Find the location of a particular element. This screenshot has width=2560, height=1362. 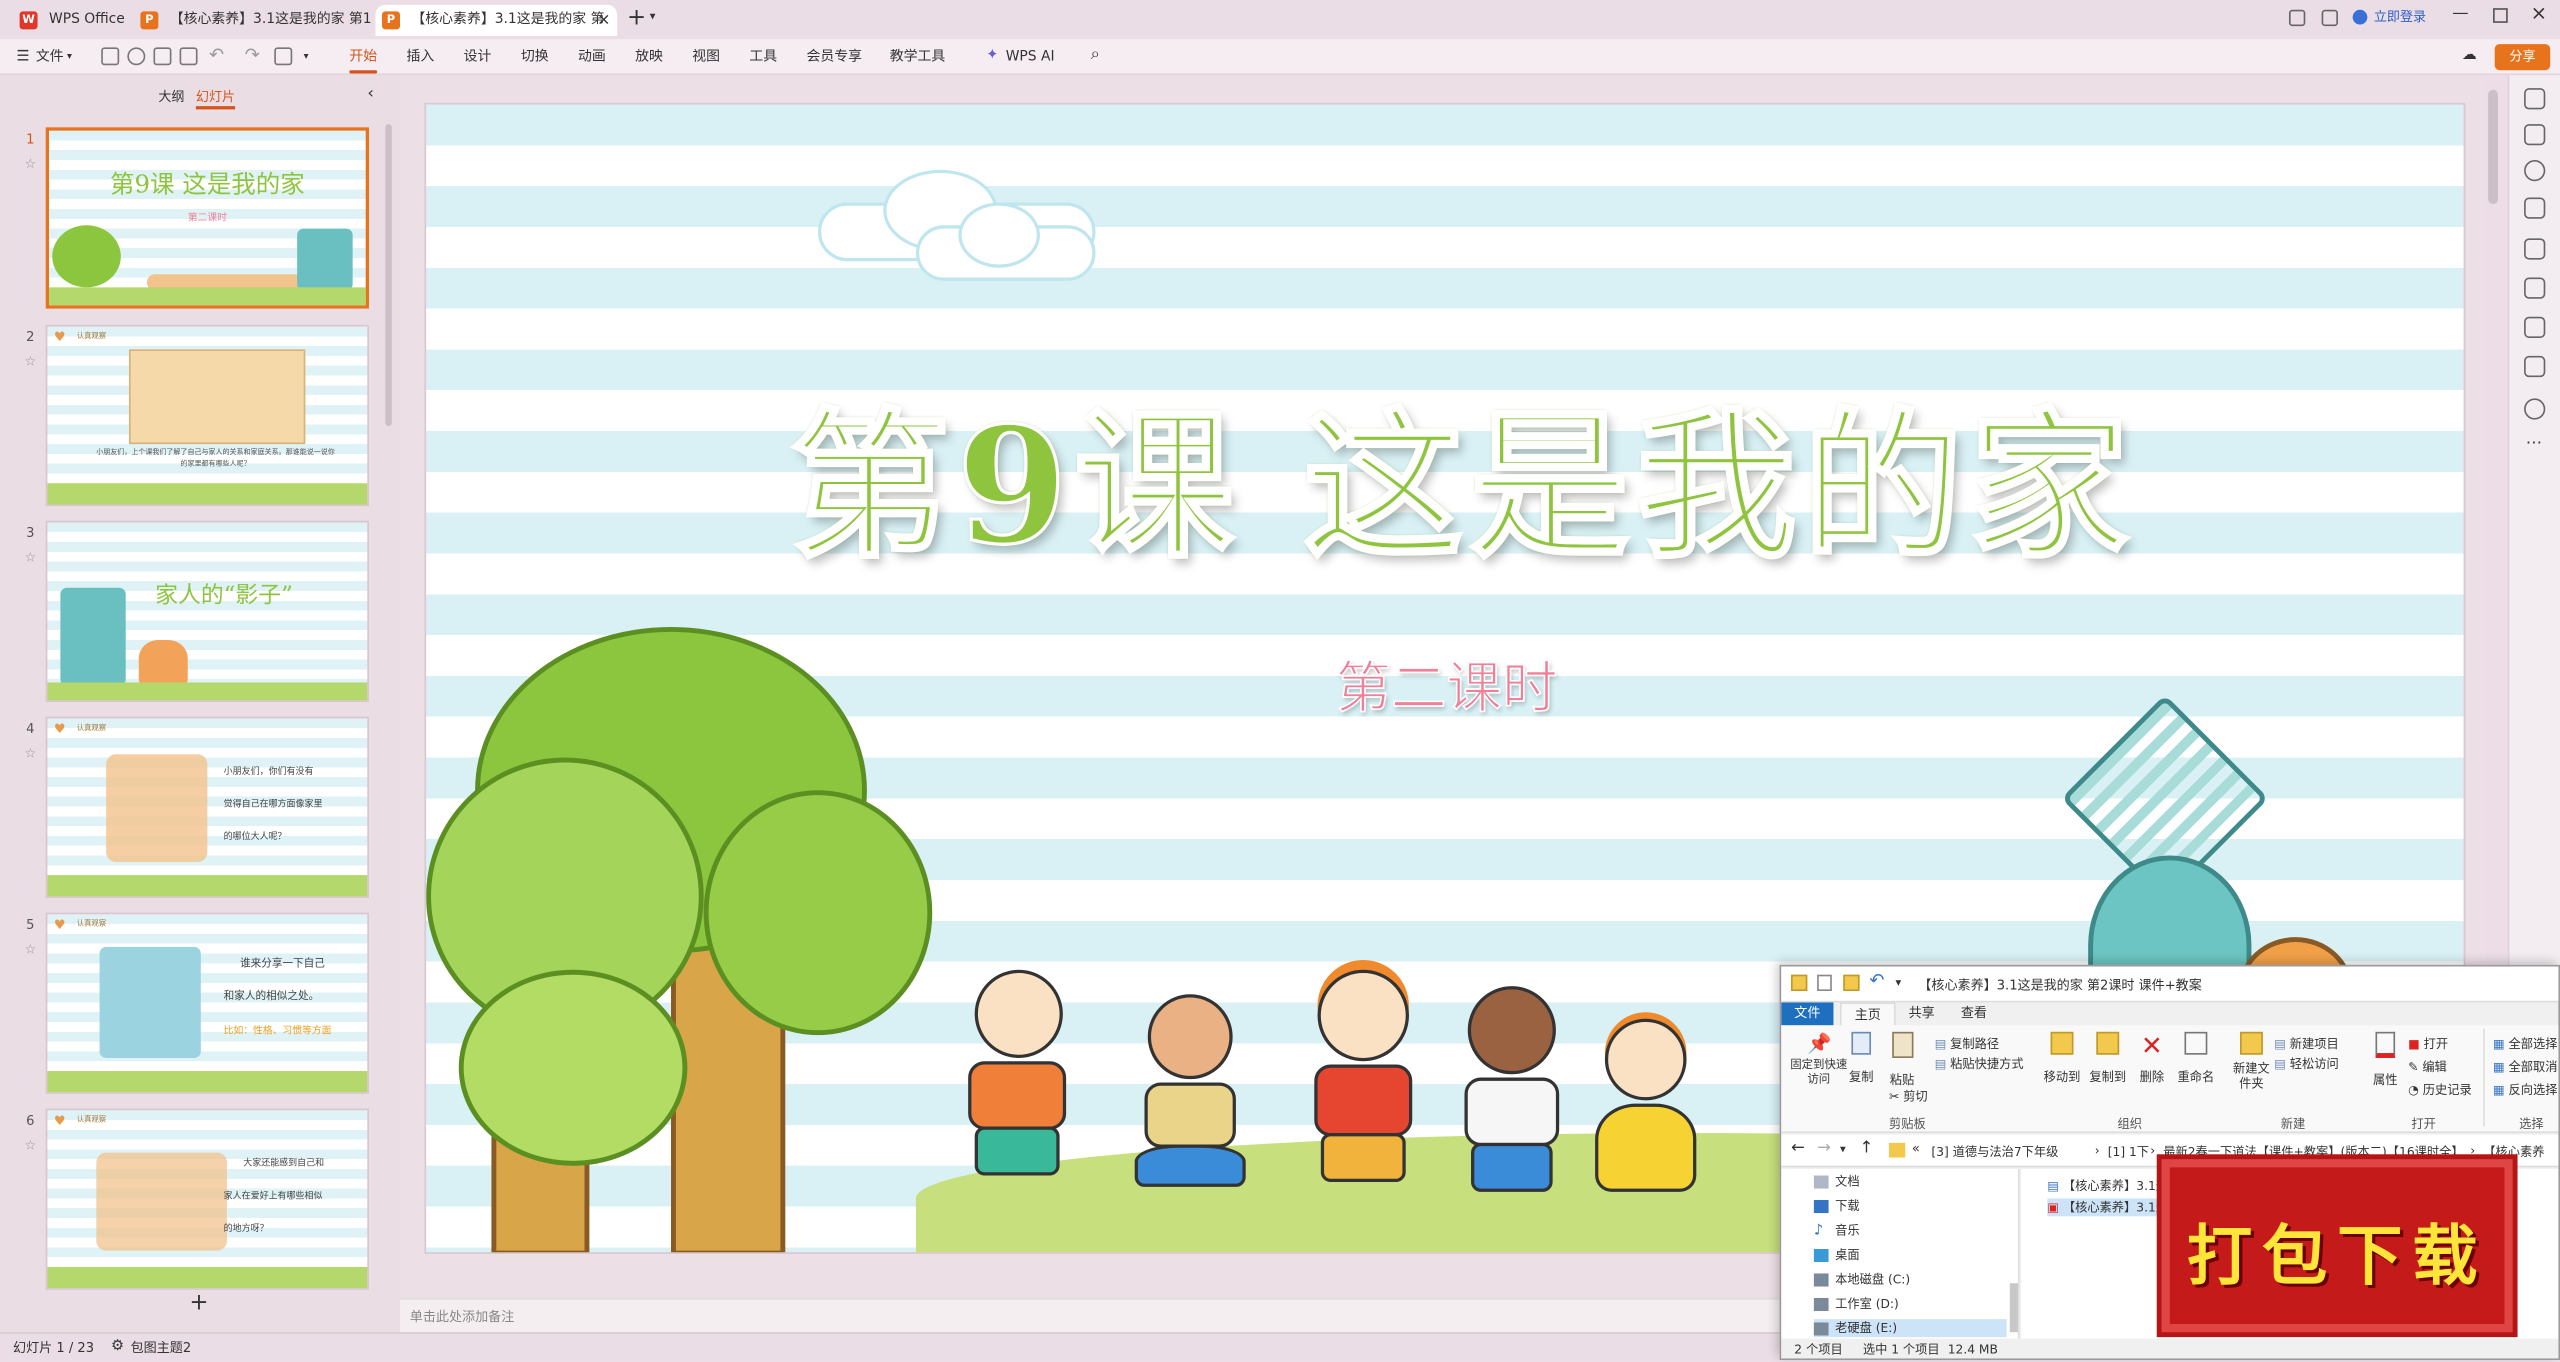

layers-icon is located at coordinates (2535, 208).